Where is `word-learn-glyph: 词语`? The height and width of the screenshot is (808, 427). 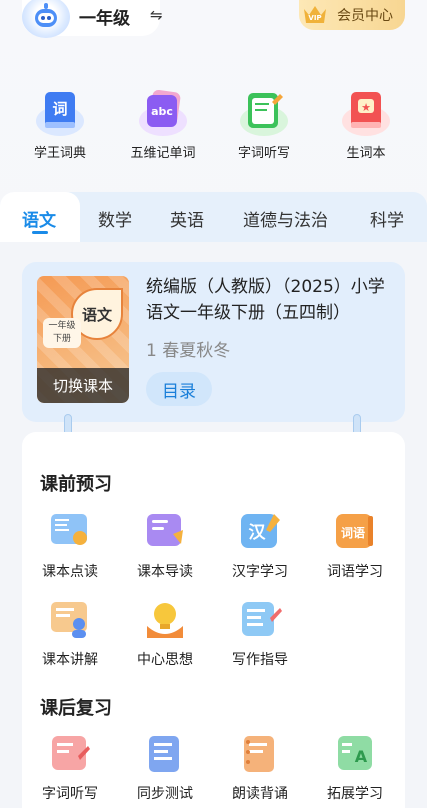 word-learn-glyph: 词语 is located at coordinates (353, 532).